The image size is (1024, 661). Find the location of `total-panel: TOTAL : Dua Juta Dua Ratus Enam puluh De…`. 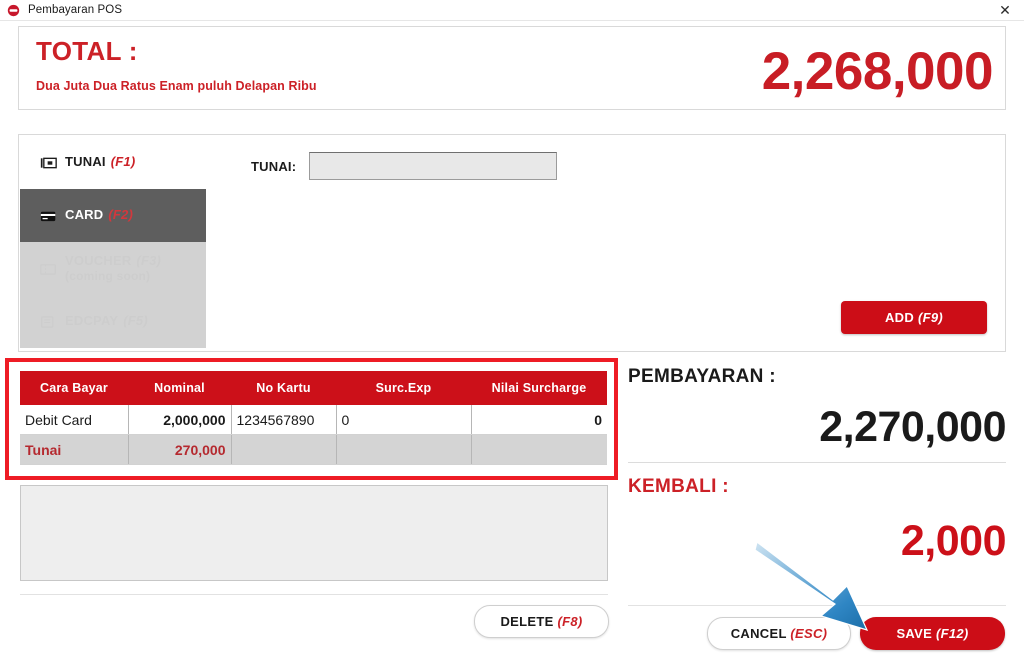

total-panel: TOTAL : Dua Juta Dua Ratus Enam puluh De… is located at coordinates (512, 68).